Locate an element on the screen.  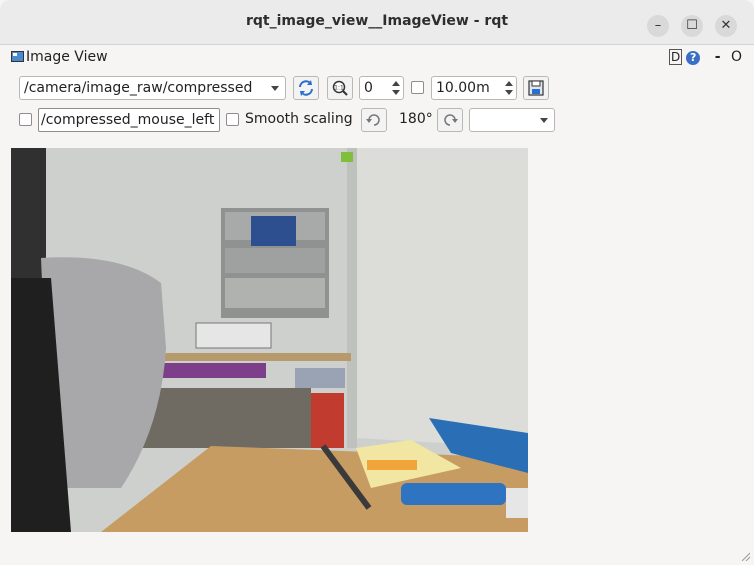
close-icon: ✕ is located at coordinates (726, 25).